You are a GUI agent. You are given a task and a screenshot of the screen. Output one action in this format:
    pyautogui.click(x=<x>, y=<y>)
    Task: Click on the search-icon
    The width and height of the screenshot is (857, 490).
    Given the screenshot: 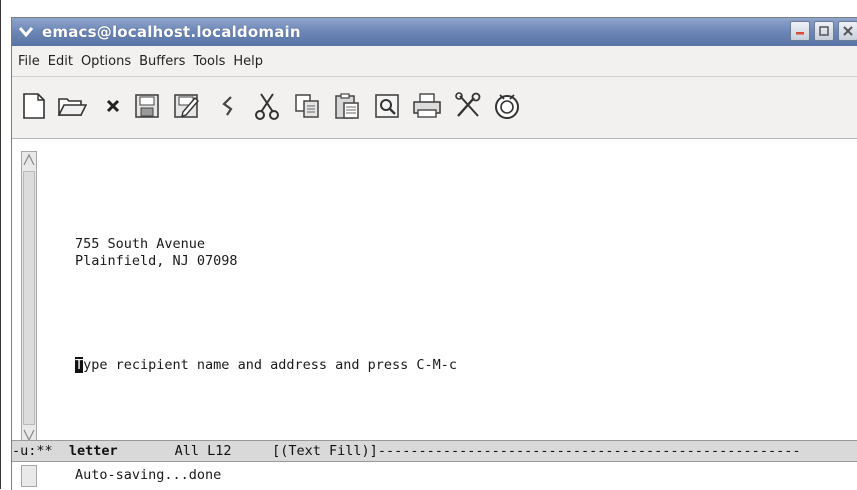 What is the action you would take?
    pyautogui.click(x=387, y=106)
    